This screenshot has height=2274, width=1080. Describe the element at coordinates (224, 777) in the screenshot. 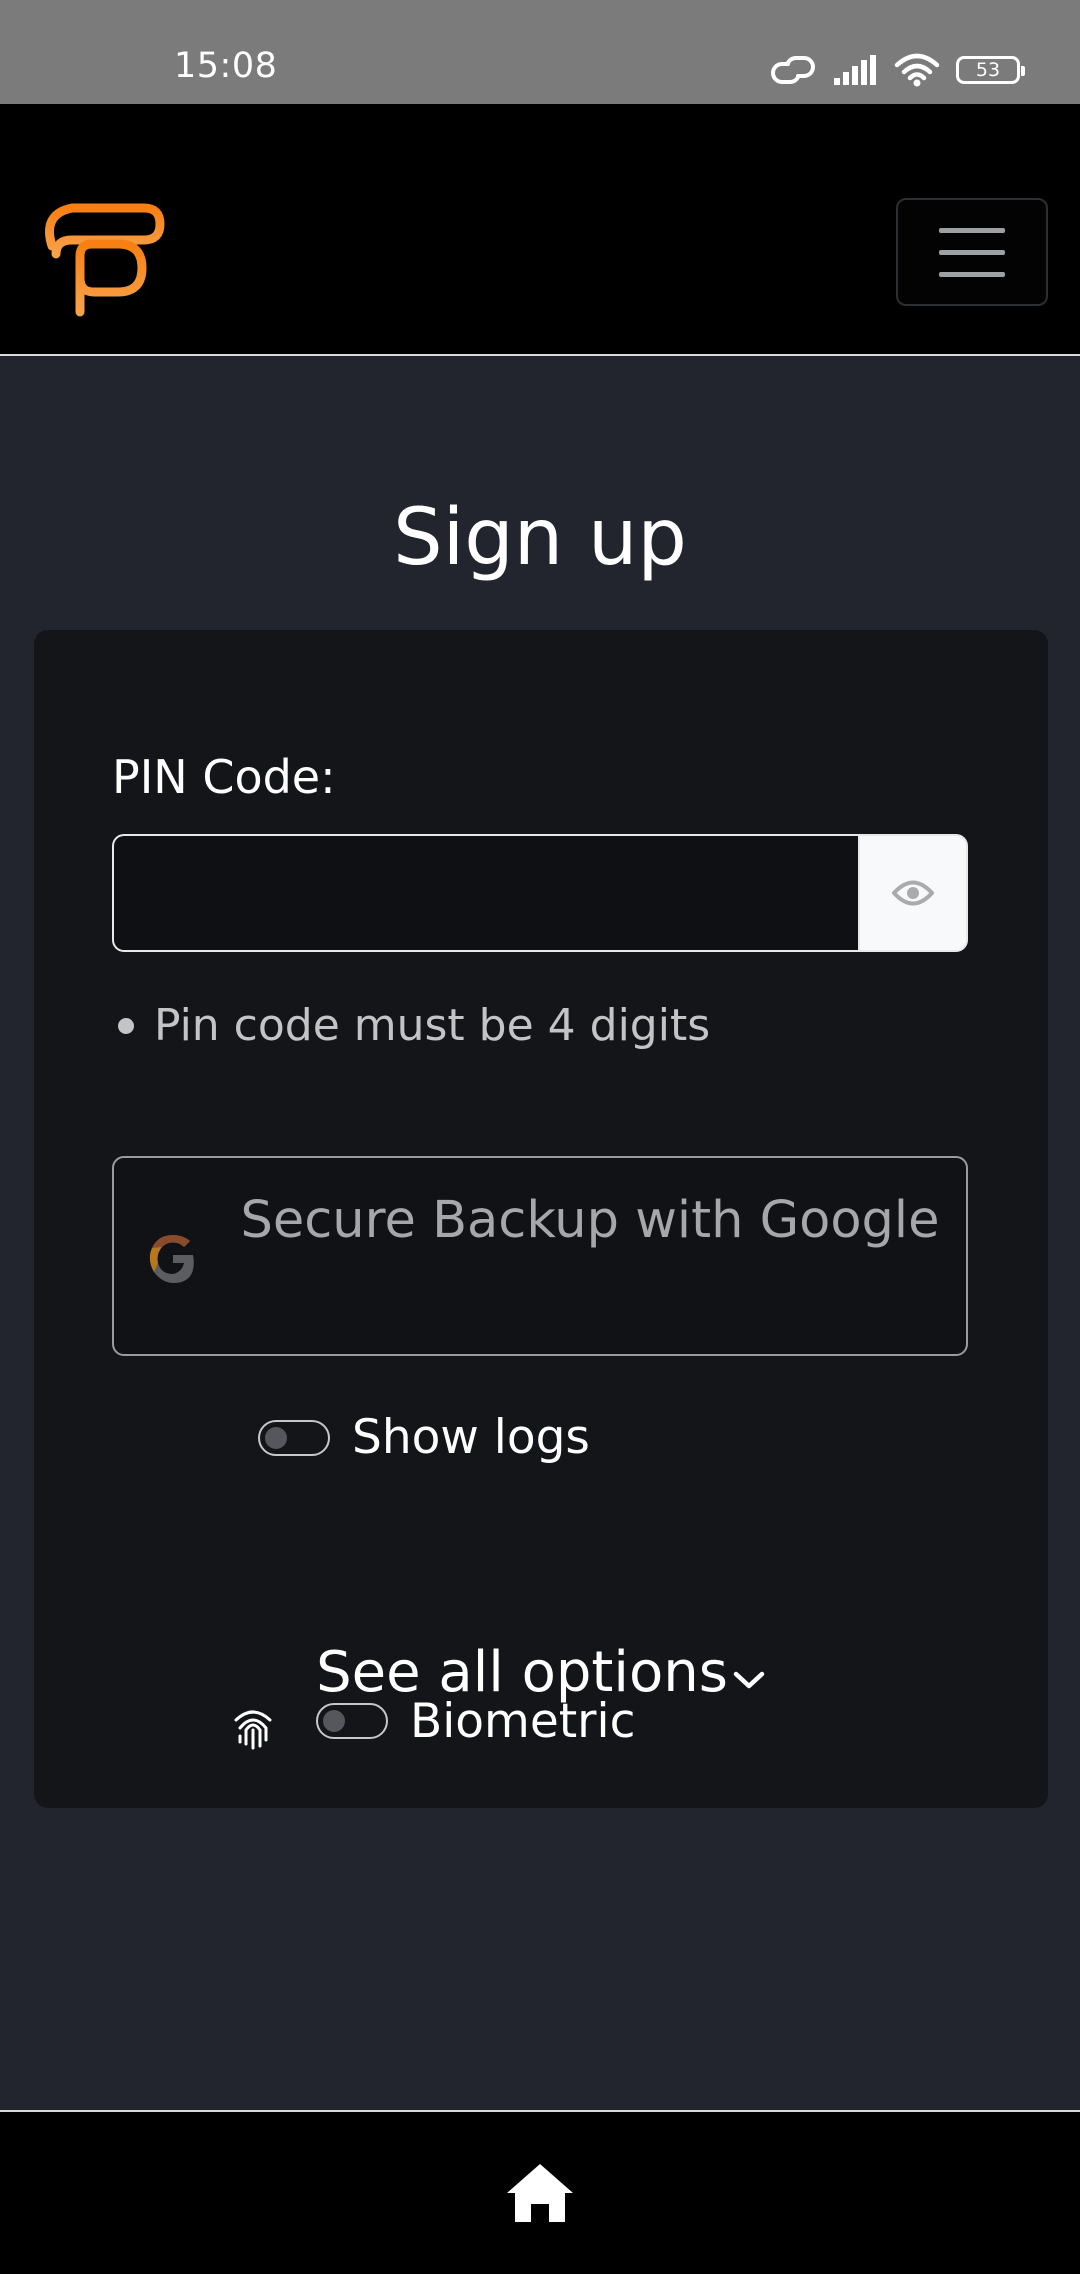

I see `pin-code-label: PIN Code:` at that location.